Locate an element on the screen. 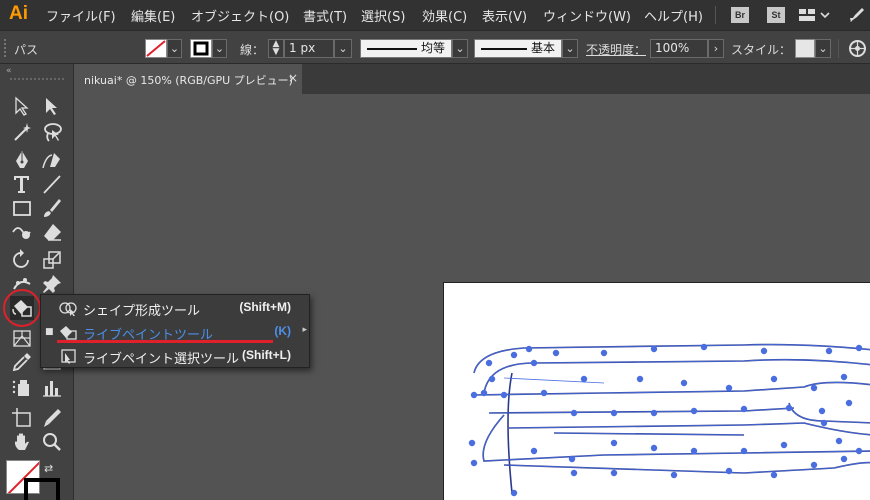  tearoff-arrow-icon: ▸ is located at coordinates (304, 330).